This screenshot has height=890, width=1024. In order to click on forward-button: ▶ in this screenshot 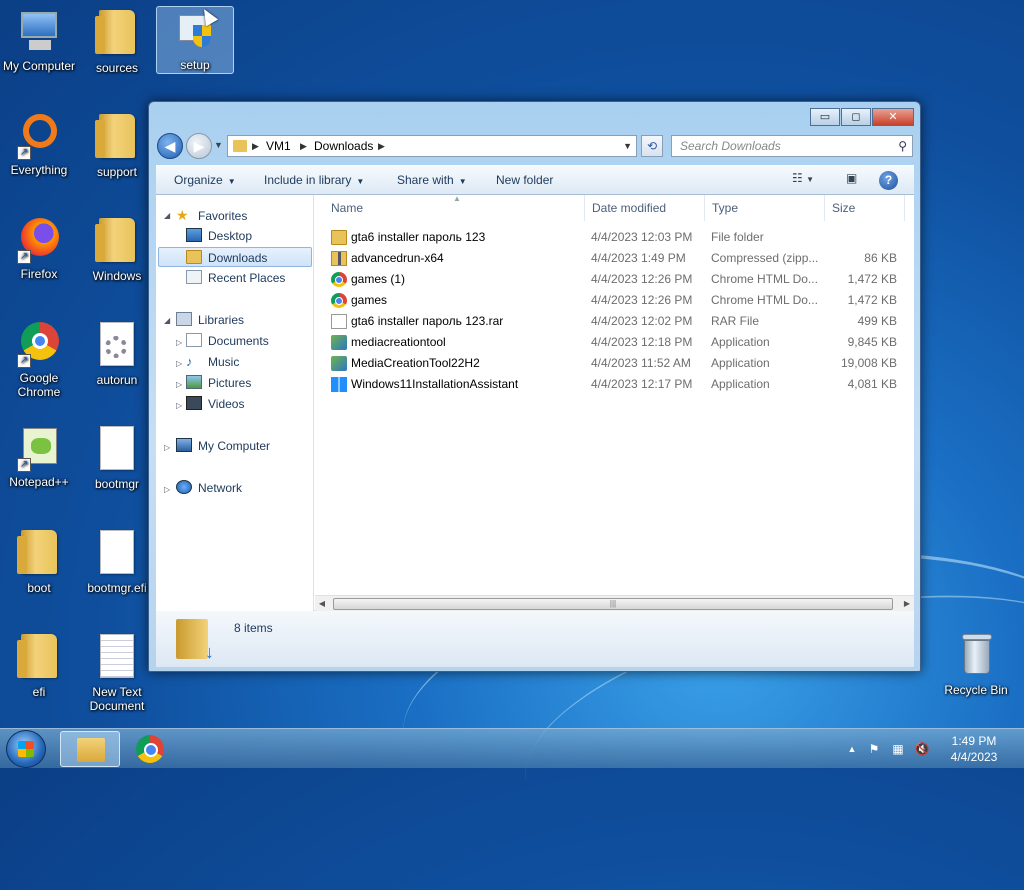, I will do `click(199, 146)`.